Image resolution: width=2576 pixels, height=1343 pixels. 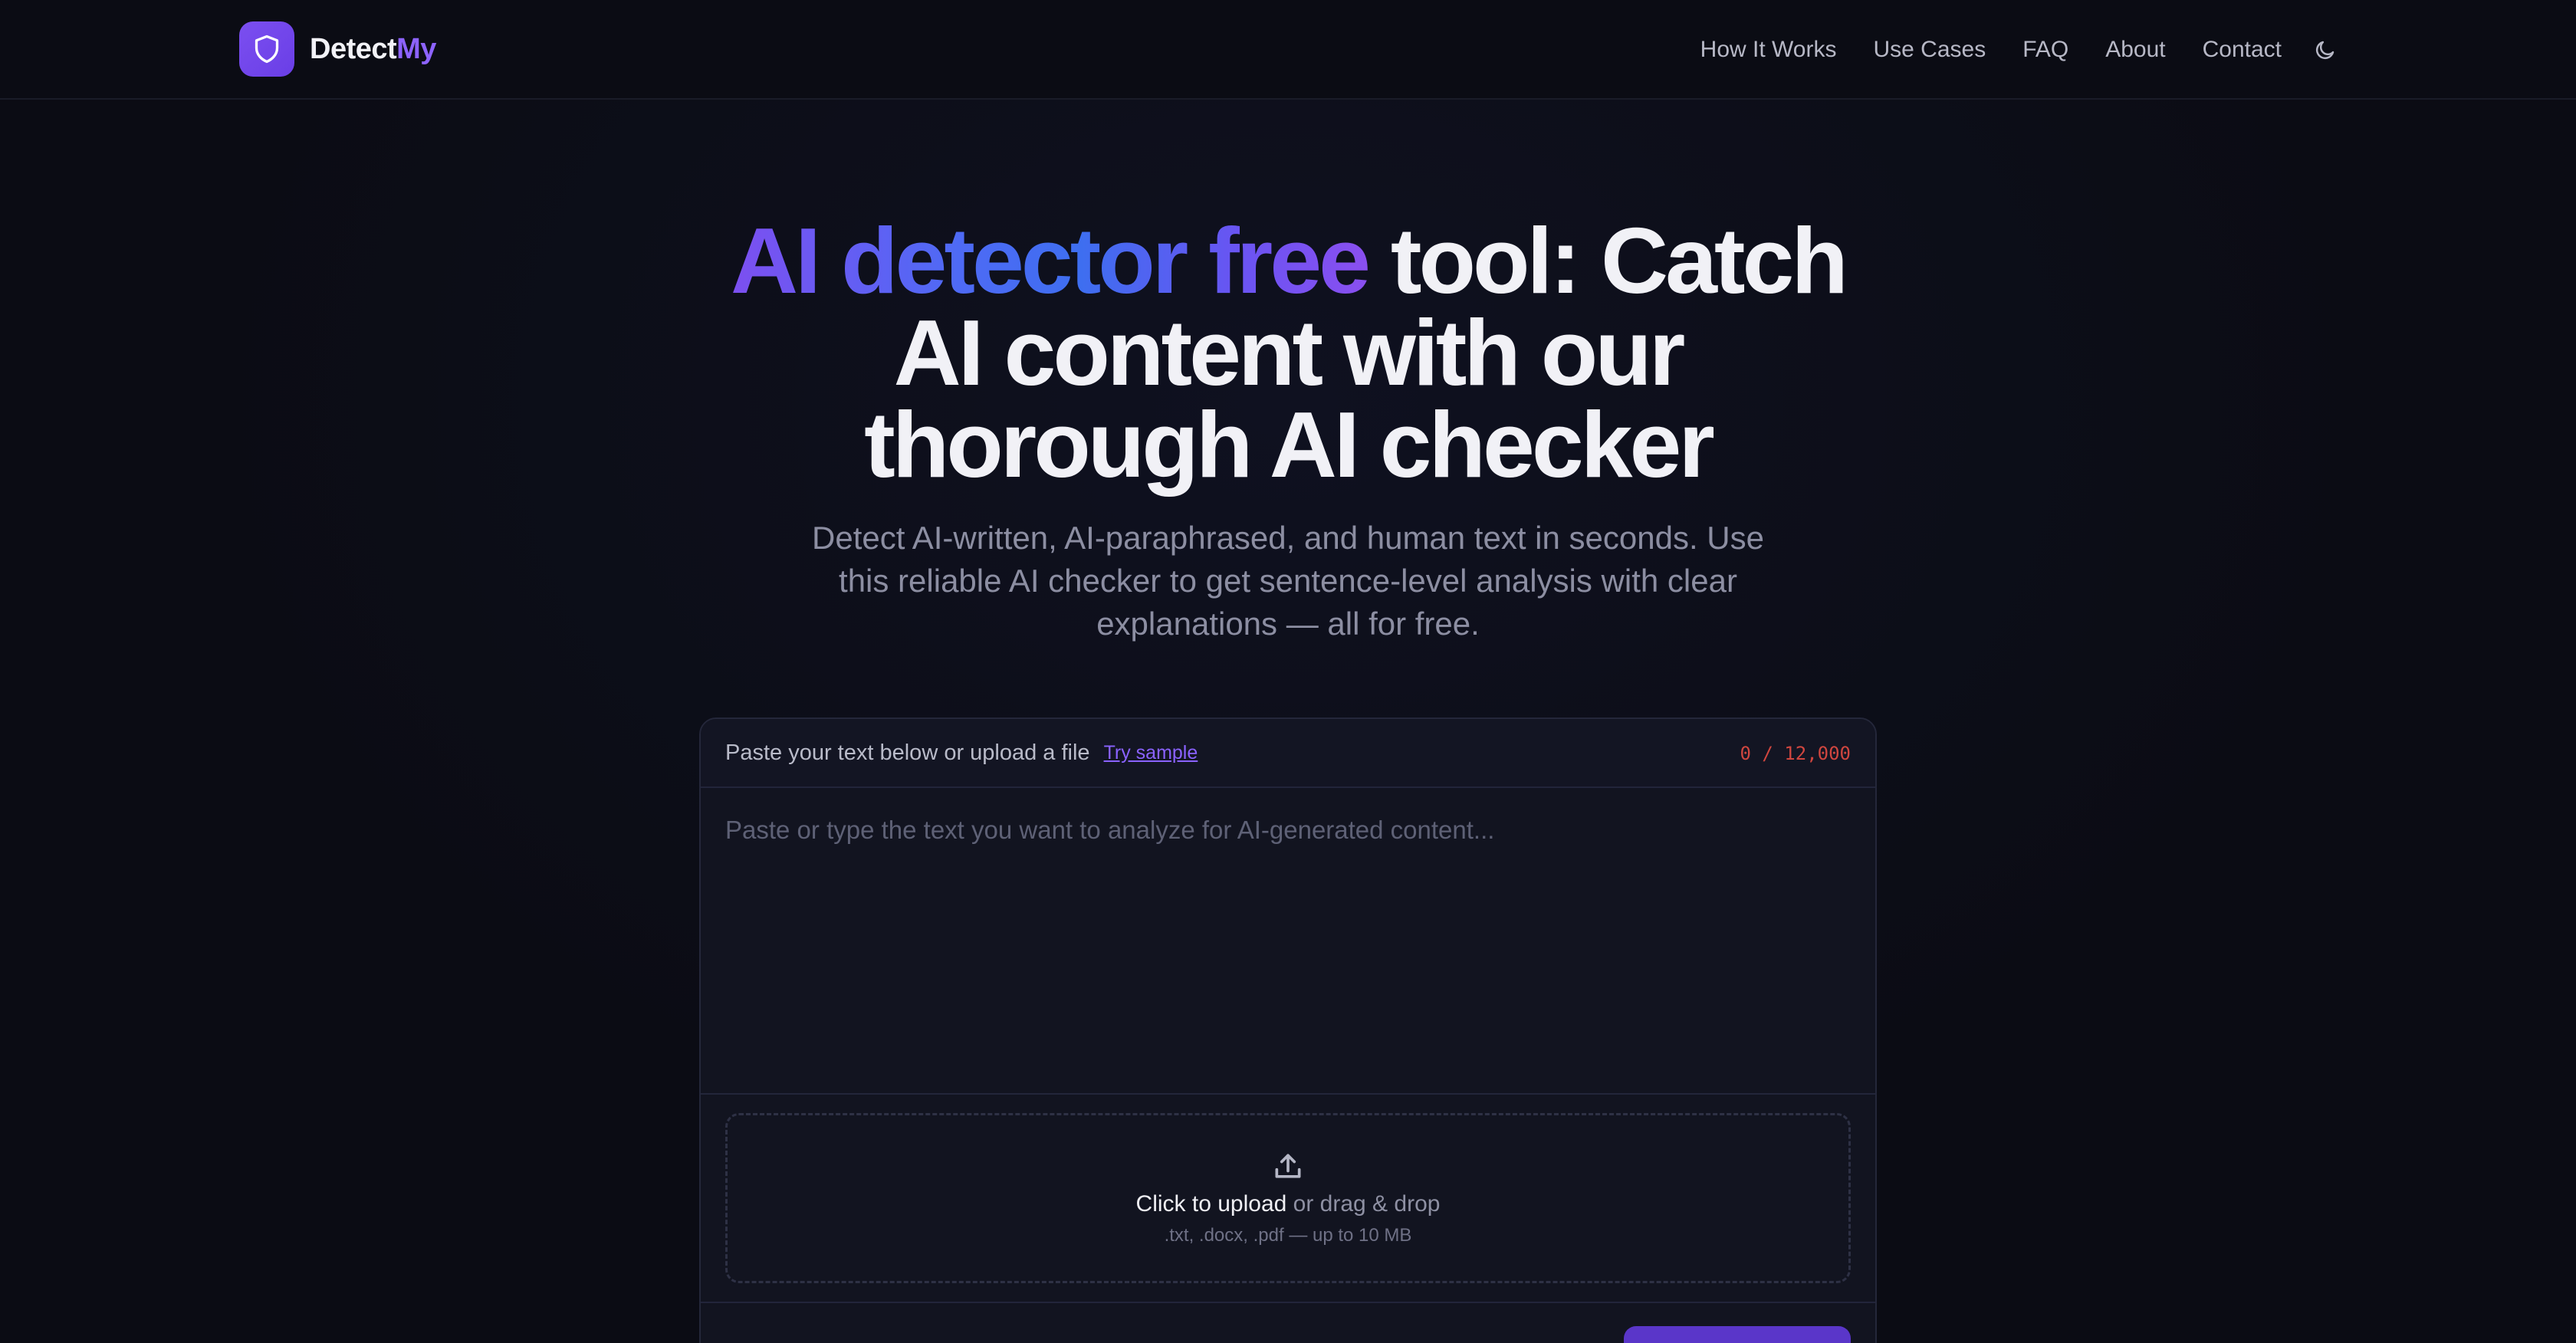 I want to click on nav-link-use-cases: Use Cases, so click(x=1929, y=50).